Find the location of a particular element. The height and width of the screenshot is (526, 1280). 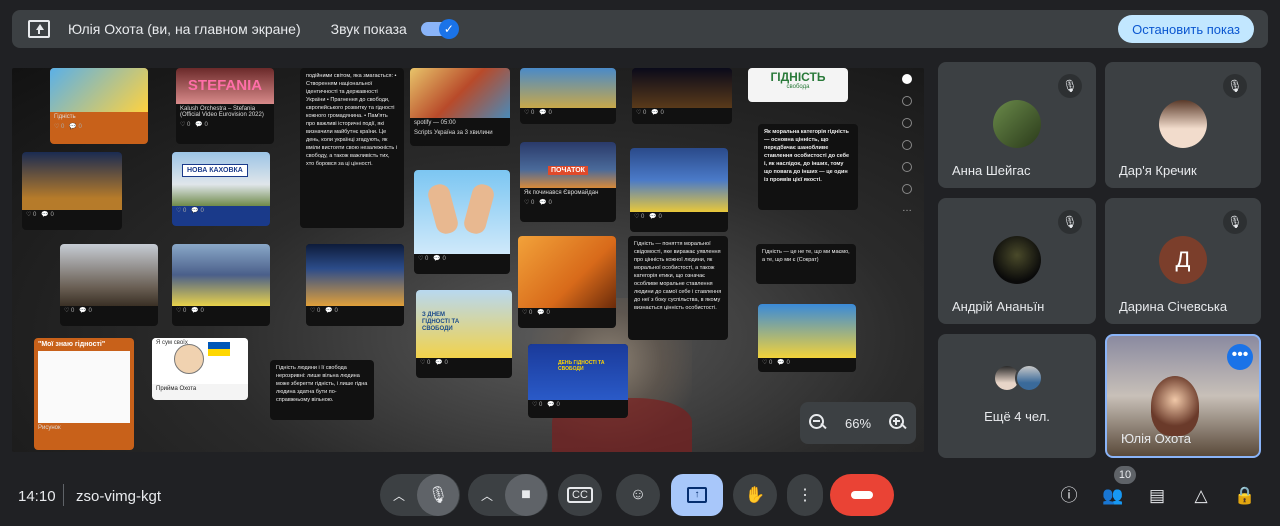

sound-toggle: ✓ is located at coordinates (439, 29).